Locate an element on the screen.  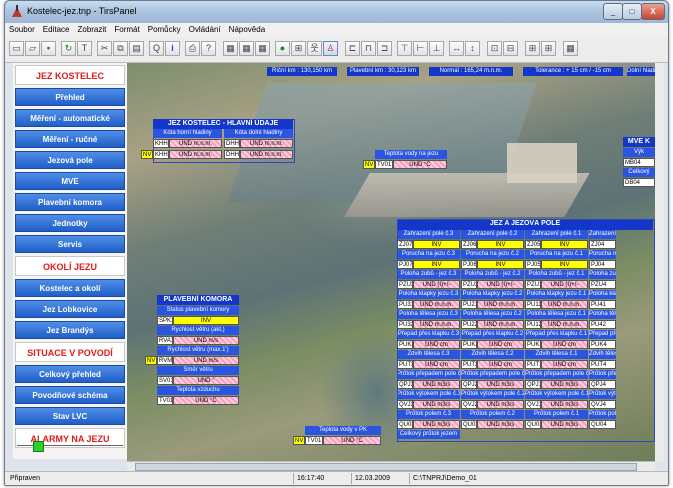
teplota-jez-tag: TV01 is located at coordinates (384, 164).